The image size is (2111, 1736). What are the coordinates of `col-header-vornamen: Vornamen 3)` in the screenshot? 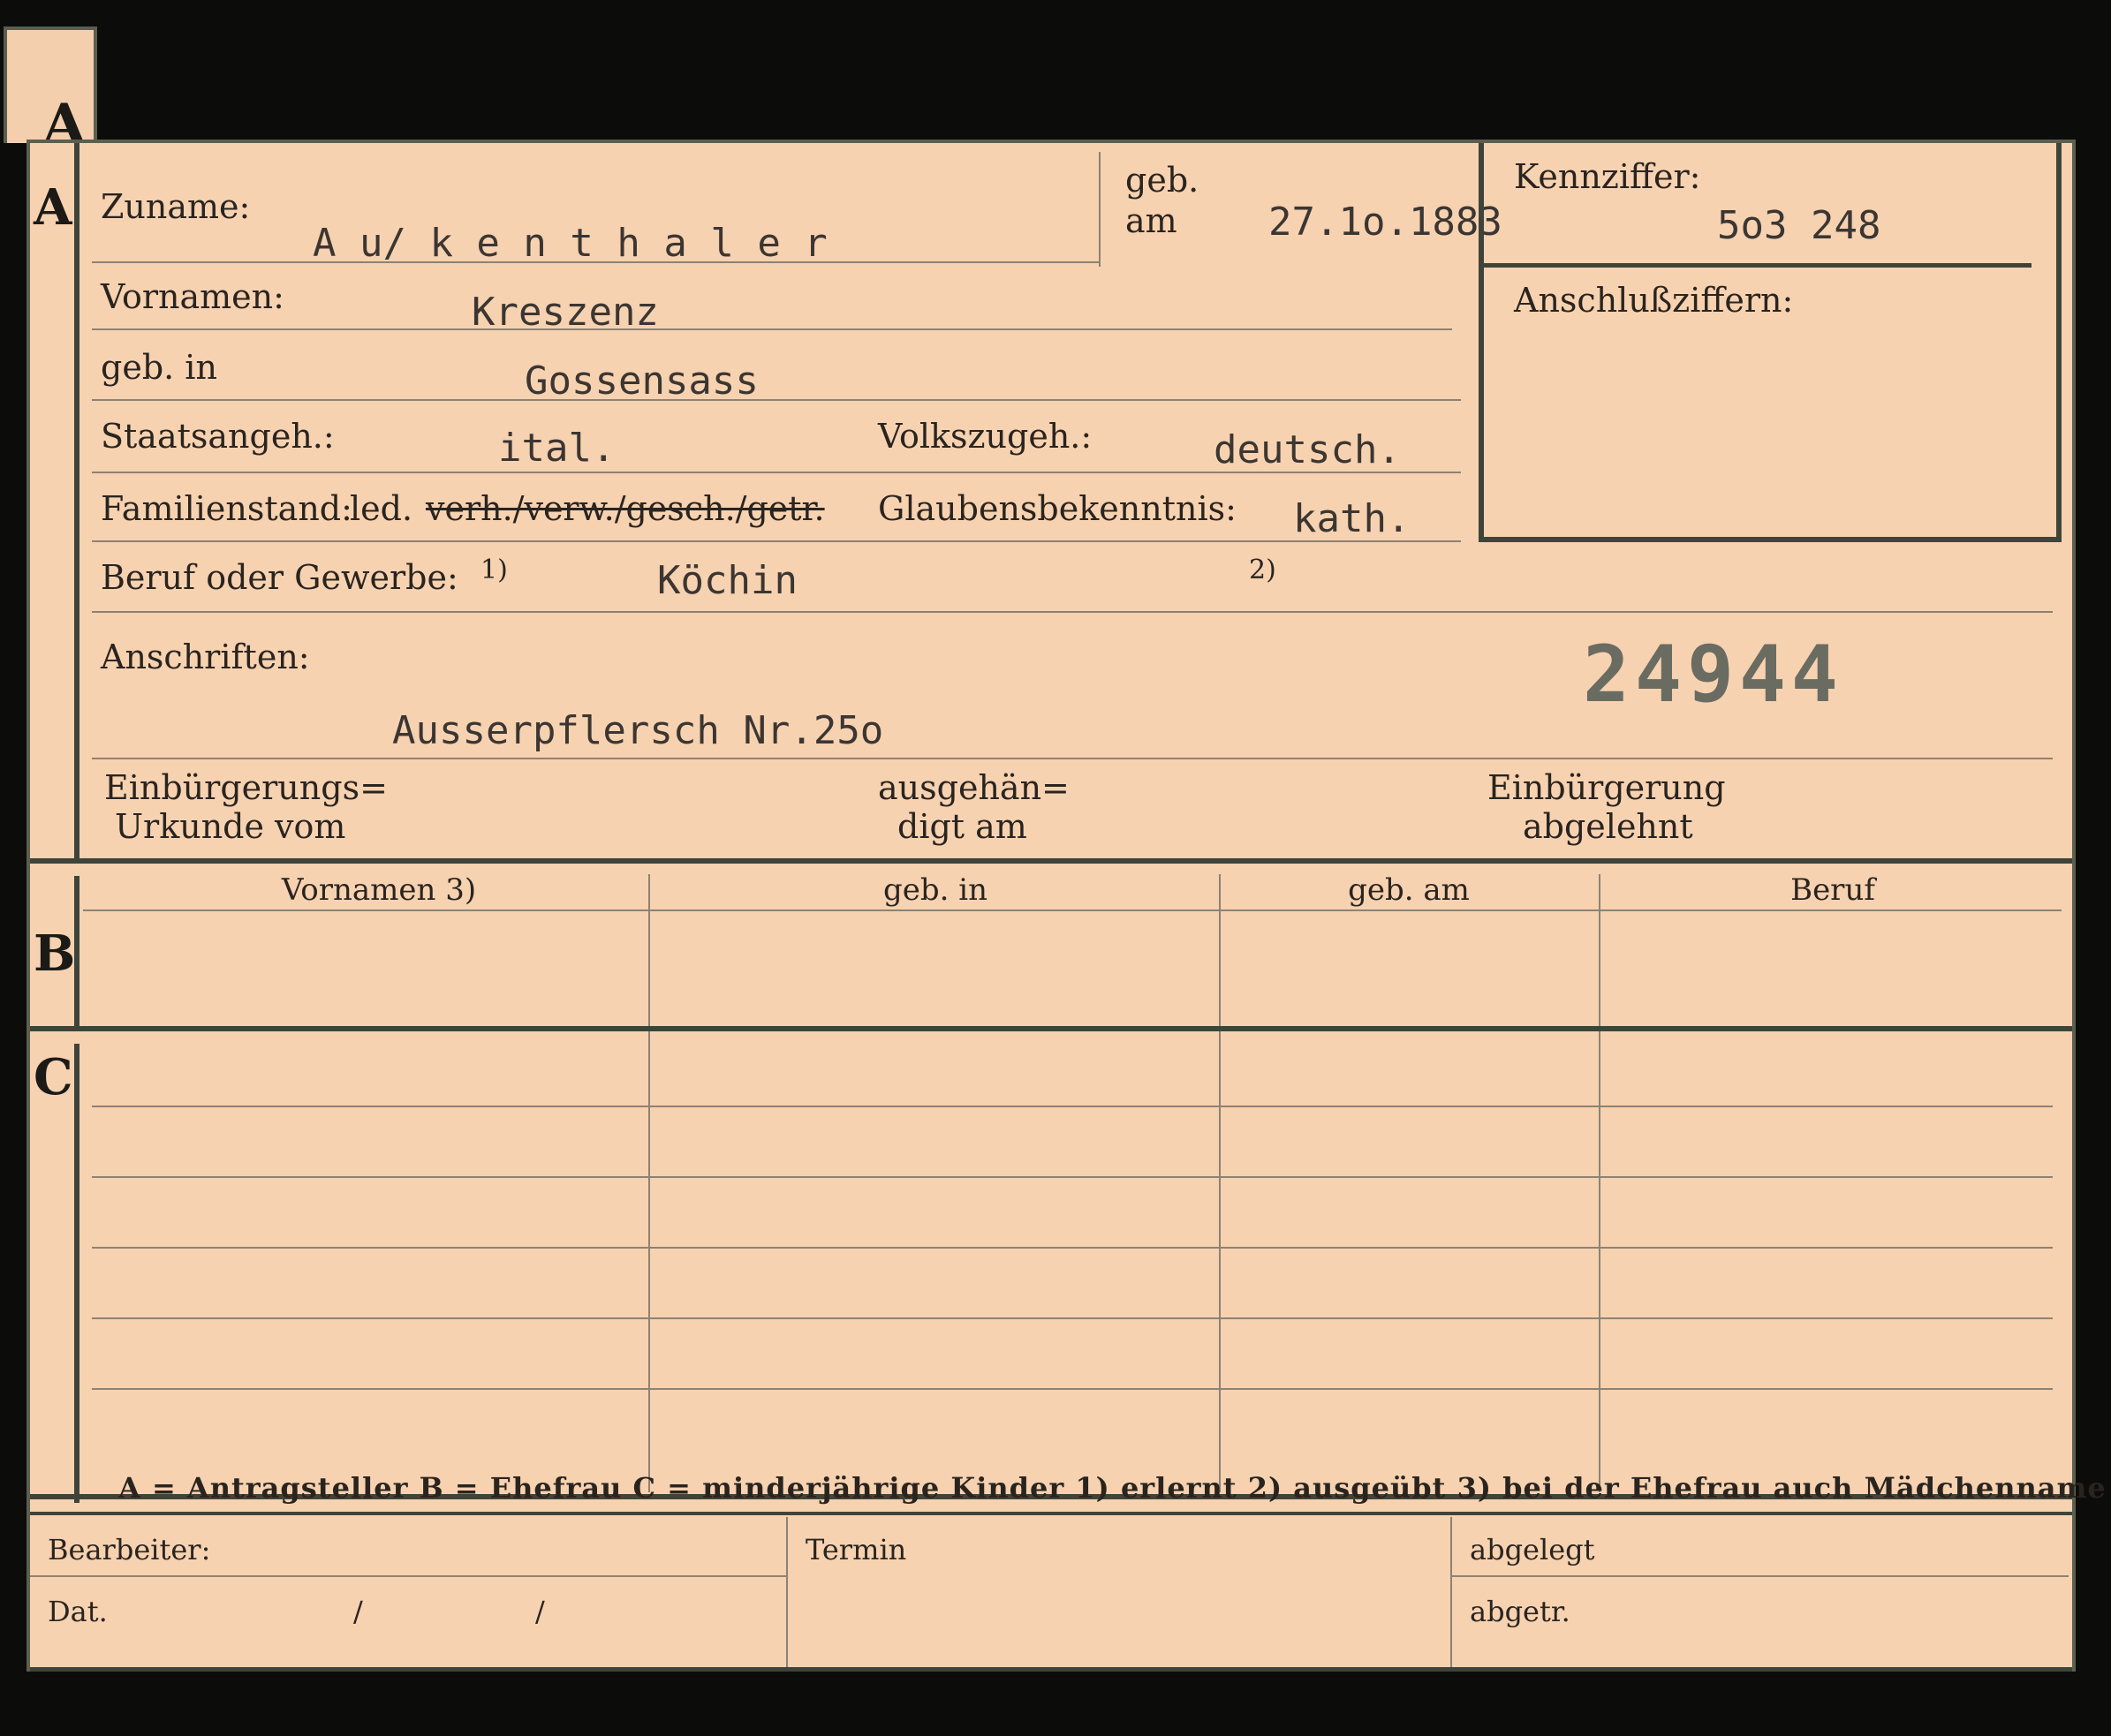 It's located at (379, 890).